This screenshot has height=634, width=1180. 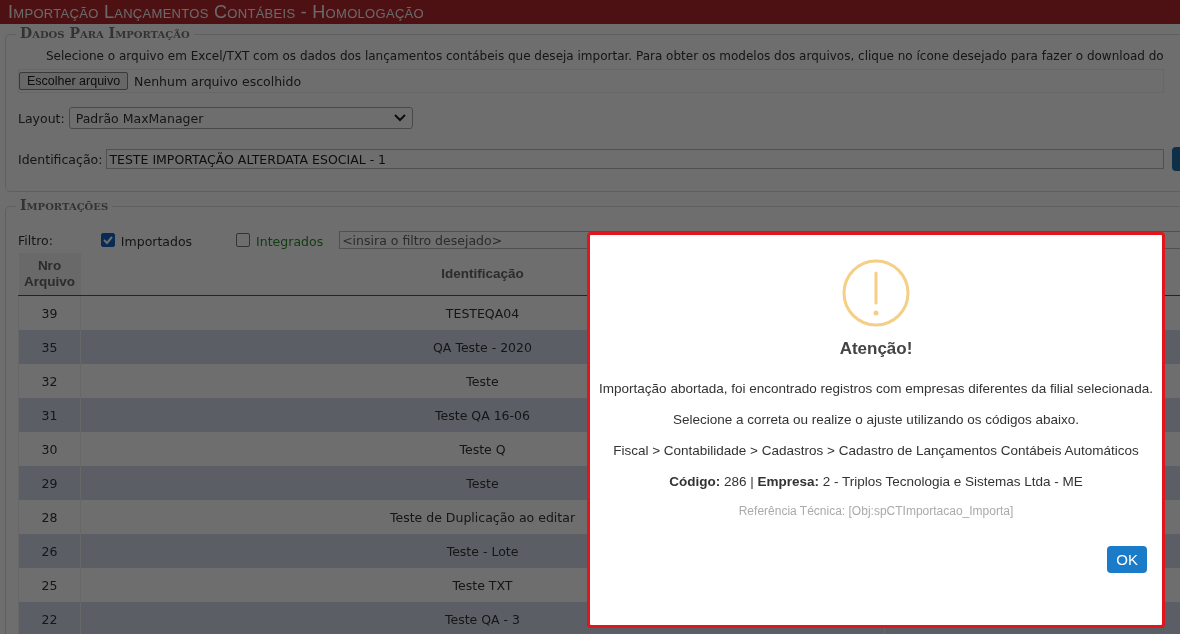 I want to click on file-field: Escolher arquivo Nenhum arquivo escolhido, so click(x=591, y=81).